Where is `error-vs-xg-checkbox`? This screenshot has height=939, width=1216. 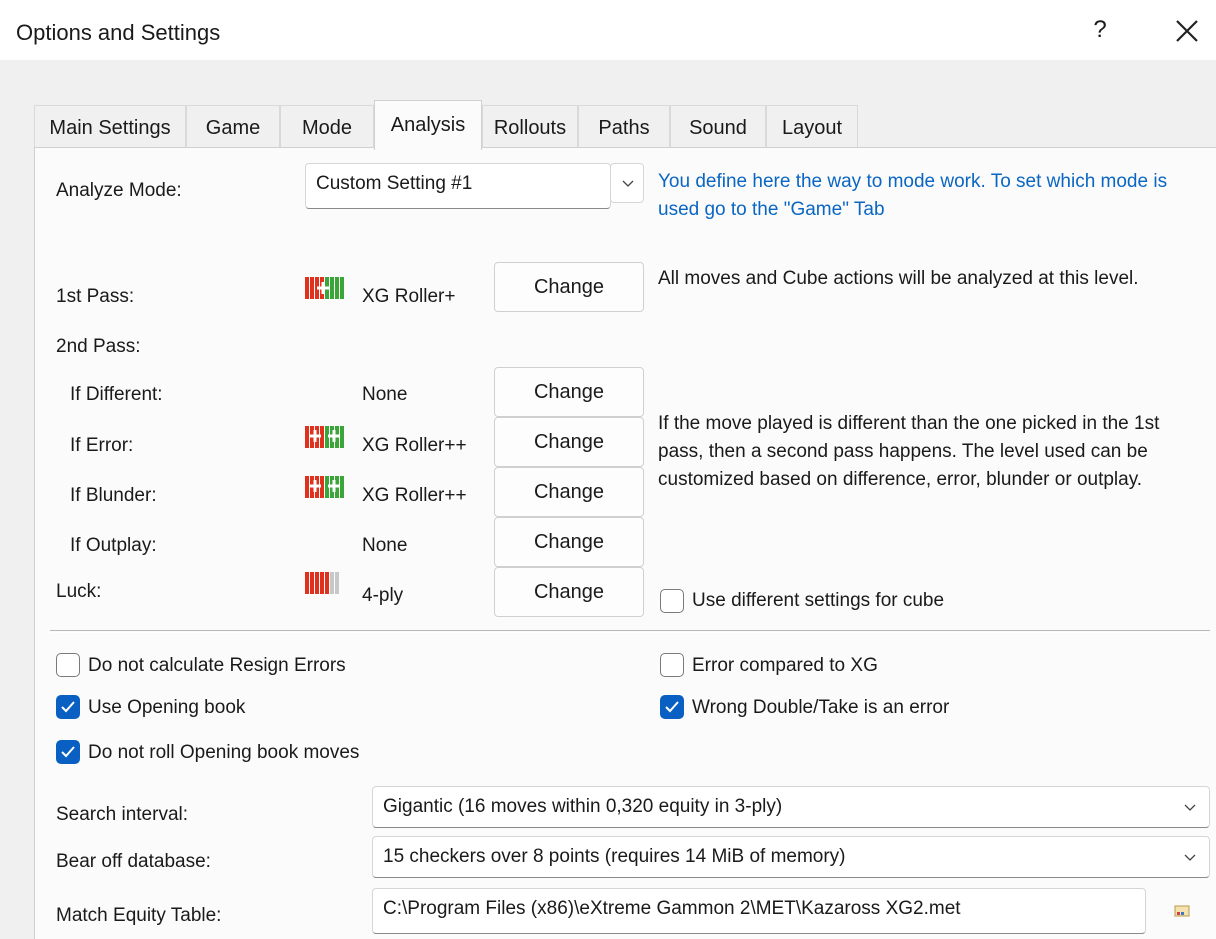 error-vs-xg-checkbox is located at coordinates (672, 665).